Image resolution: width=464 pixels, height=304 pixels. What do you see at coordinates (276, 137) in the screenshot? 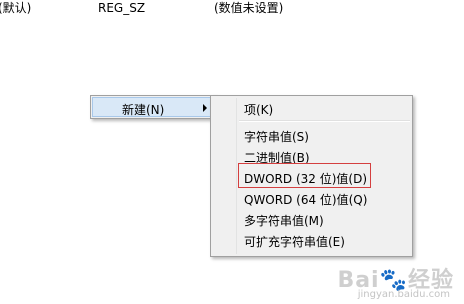
I see `submenu-item-label: 字符串值(S)` at bounding box center [276, 137].